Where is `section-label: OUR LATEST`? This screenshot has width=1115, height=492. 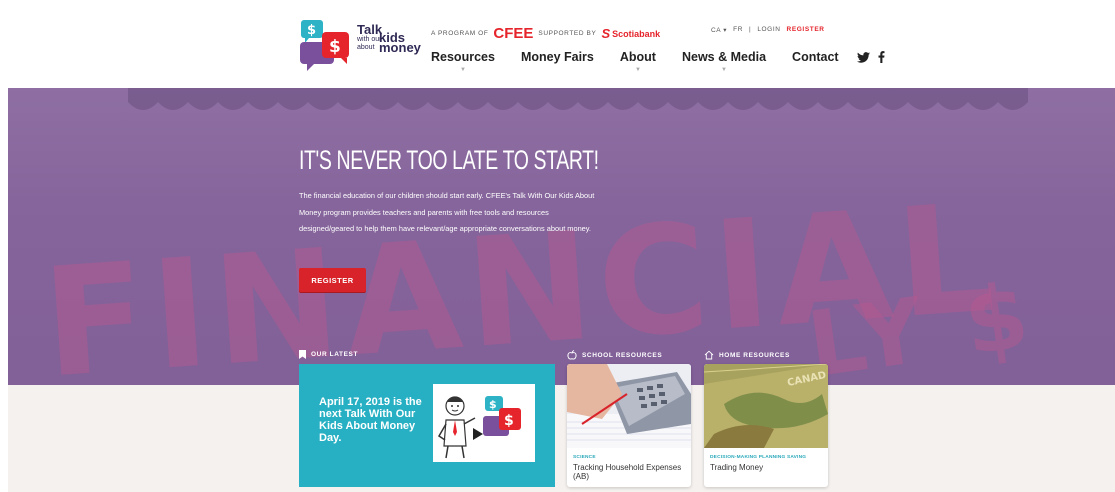 section-label: OUR LATEST is located at coordinates (335, 354).